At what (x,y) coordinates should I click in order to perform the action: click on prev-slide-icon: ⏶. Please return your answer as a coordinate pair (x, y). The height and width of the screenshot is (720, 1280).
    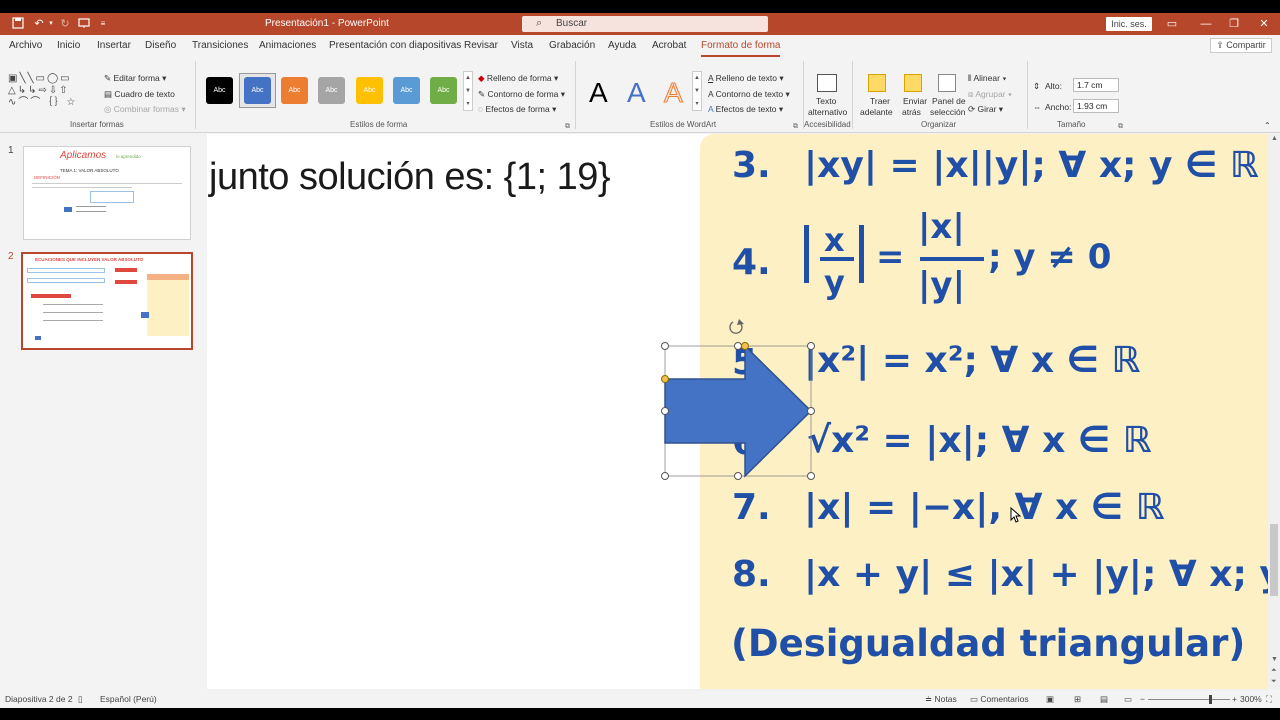
    Looking at the image, I should click on (1274, 671).